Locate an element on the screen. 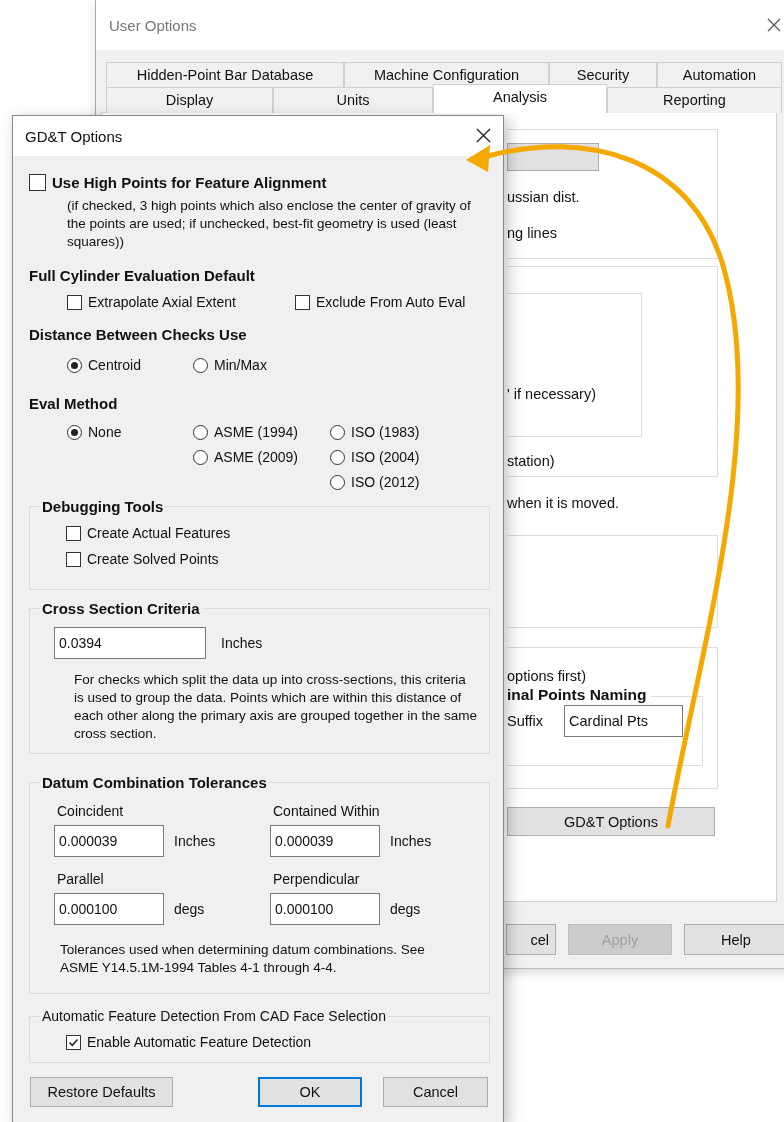 The width and height of the screenshot is (784, 1122). gdt-options-button: GD&T Options is located at coordinates (611, 821).